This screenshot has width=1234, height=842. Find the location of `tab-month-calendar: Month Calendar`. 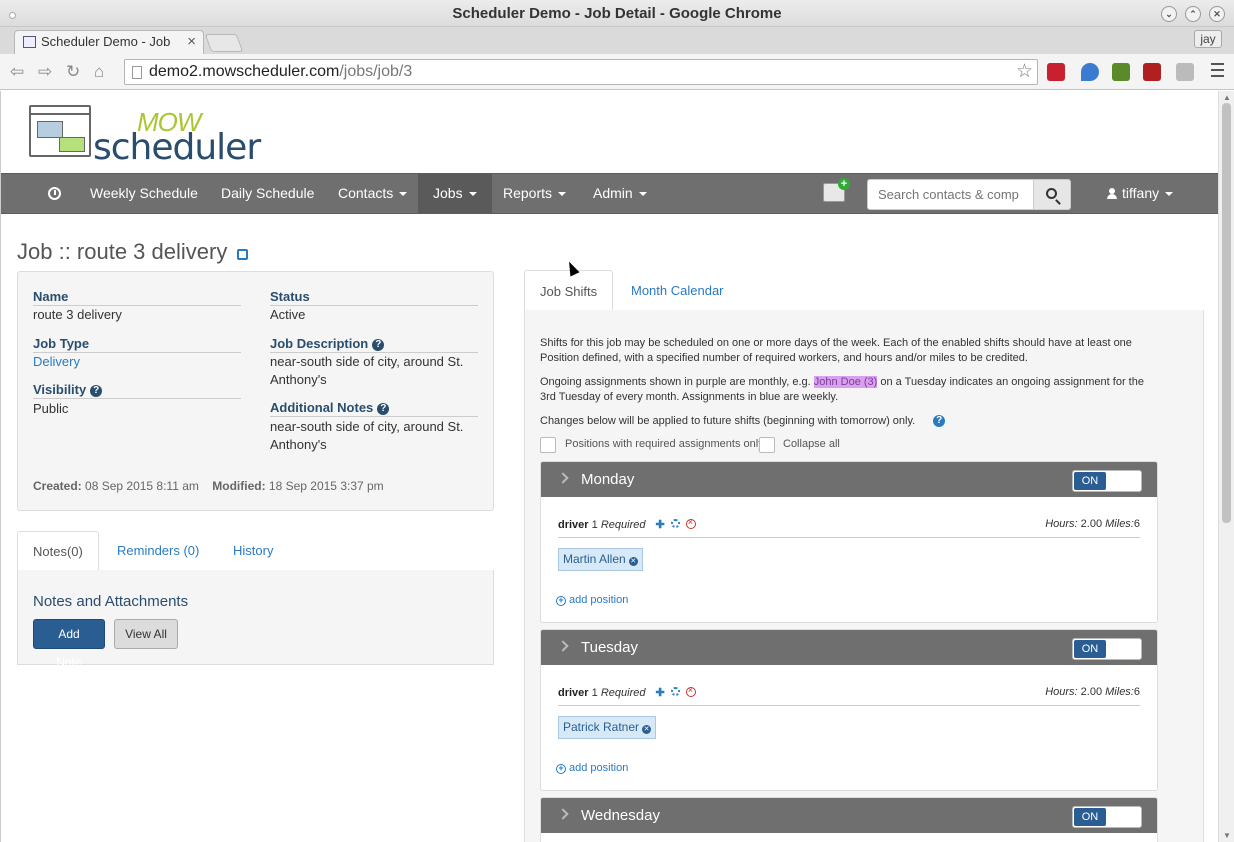

tab-month-calendar: Month Calendar is located at coordinates (677, 290).